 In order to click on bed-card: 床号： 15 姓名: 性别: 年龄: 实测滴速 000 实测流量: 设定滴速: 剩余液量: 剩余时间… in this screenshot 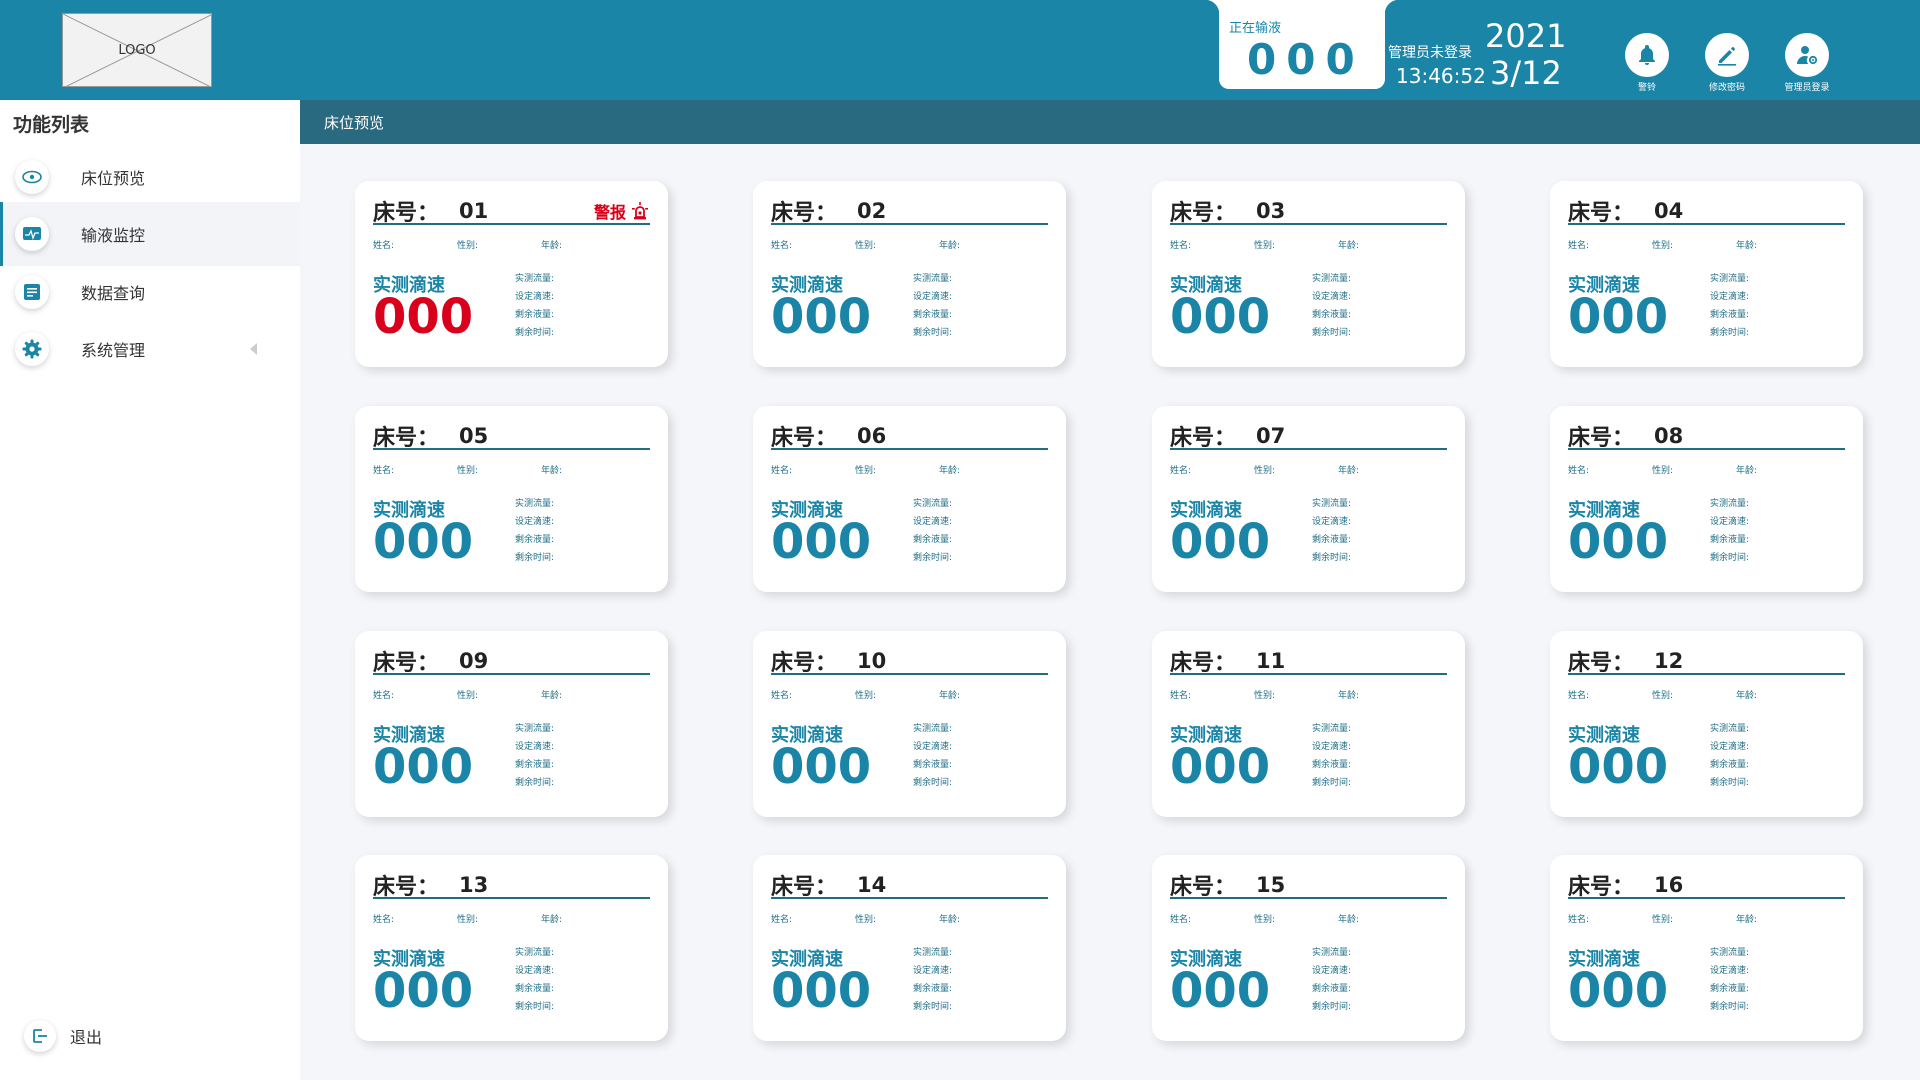, I will do `click(1308, 948)`.